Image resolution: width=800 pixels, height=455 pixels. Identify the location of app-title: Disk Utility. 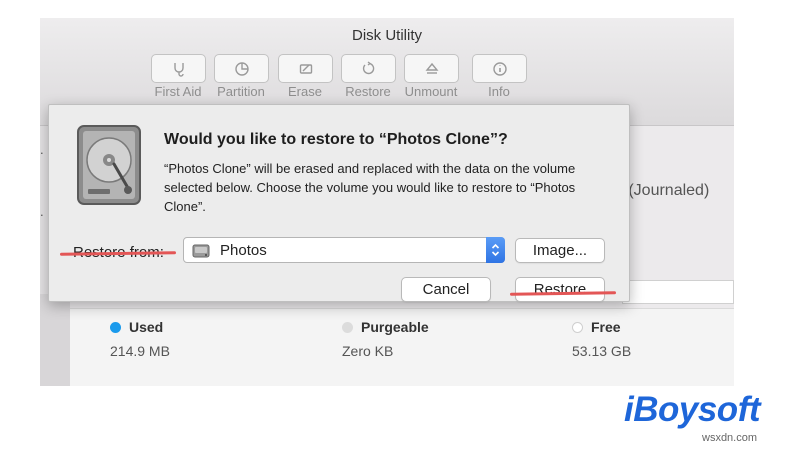
(387, 35).